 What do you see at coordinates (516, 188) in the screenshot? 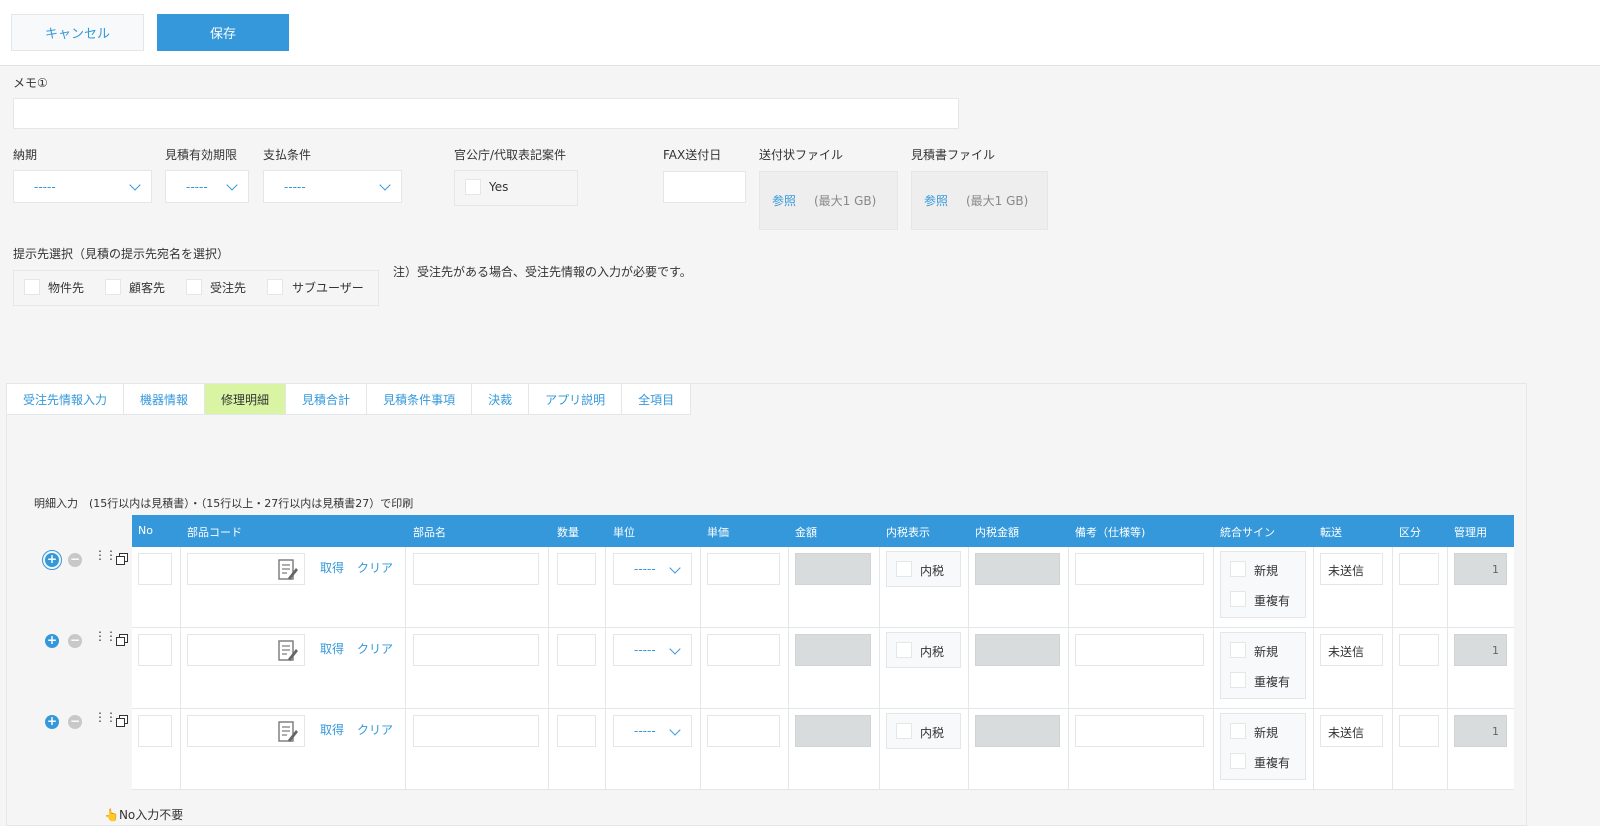
I see `government-checkbox-group: Yes` at bounding box center [516, 188].